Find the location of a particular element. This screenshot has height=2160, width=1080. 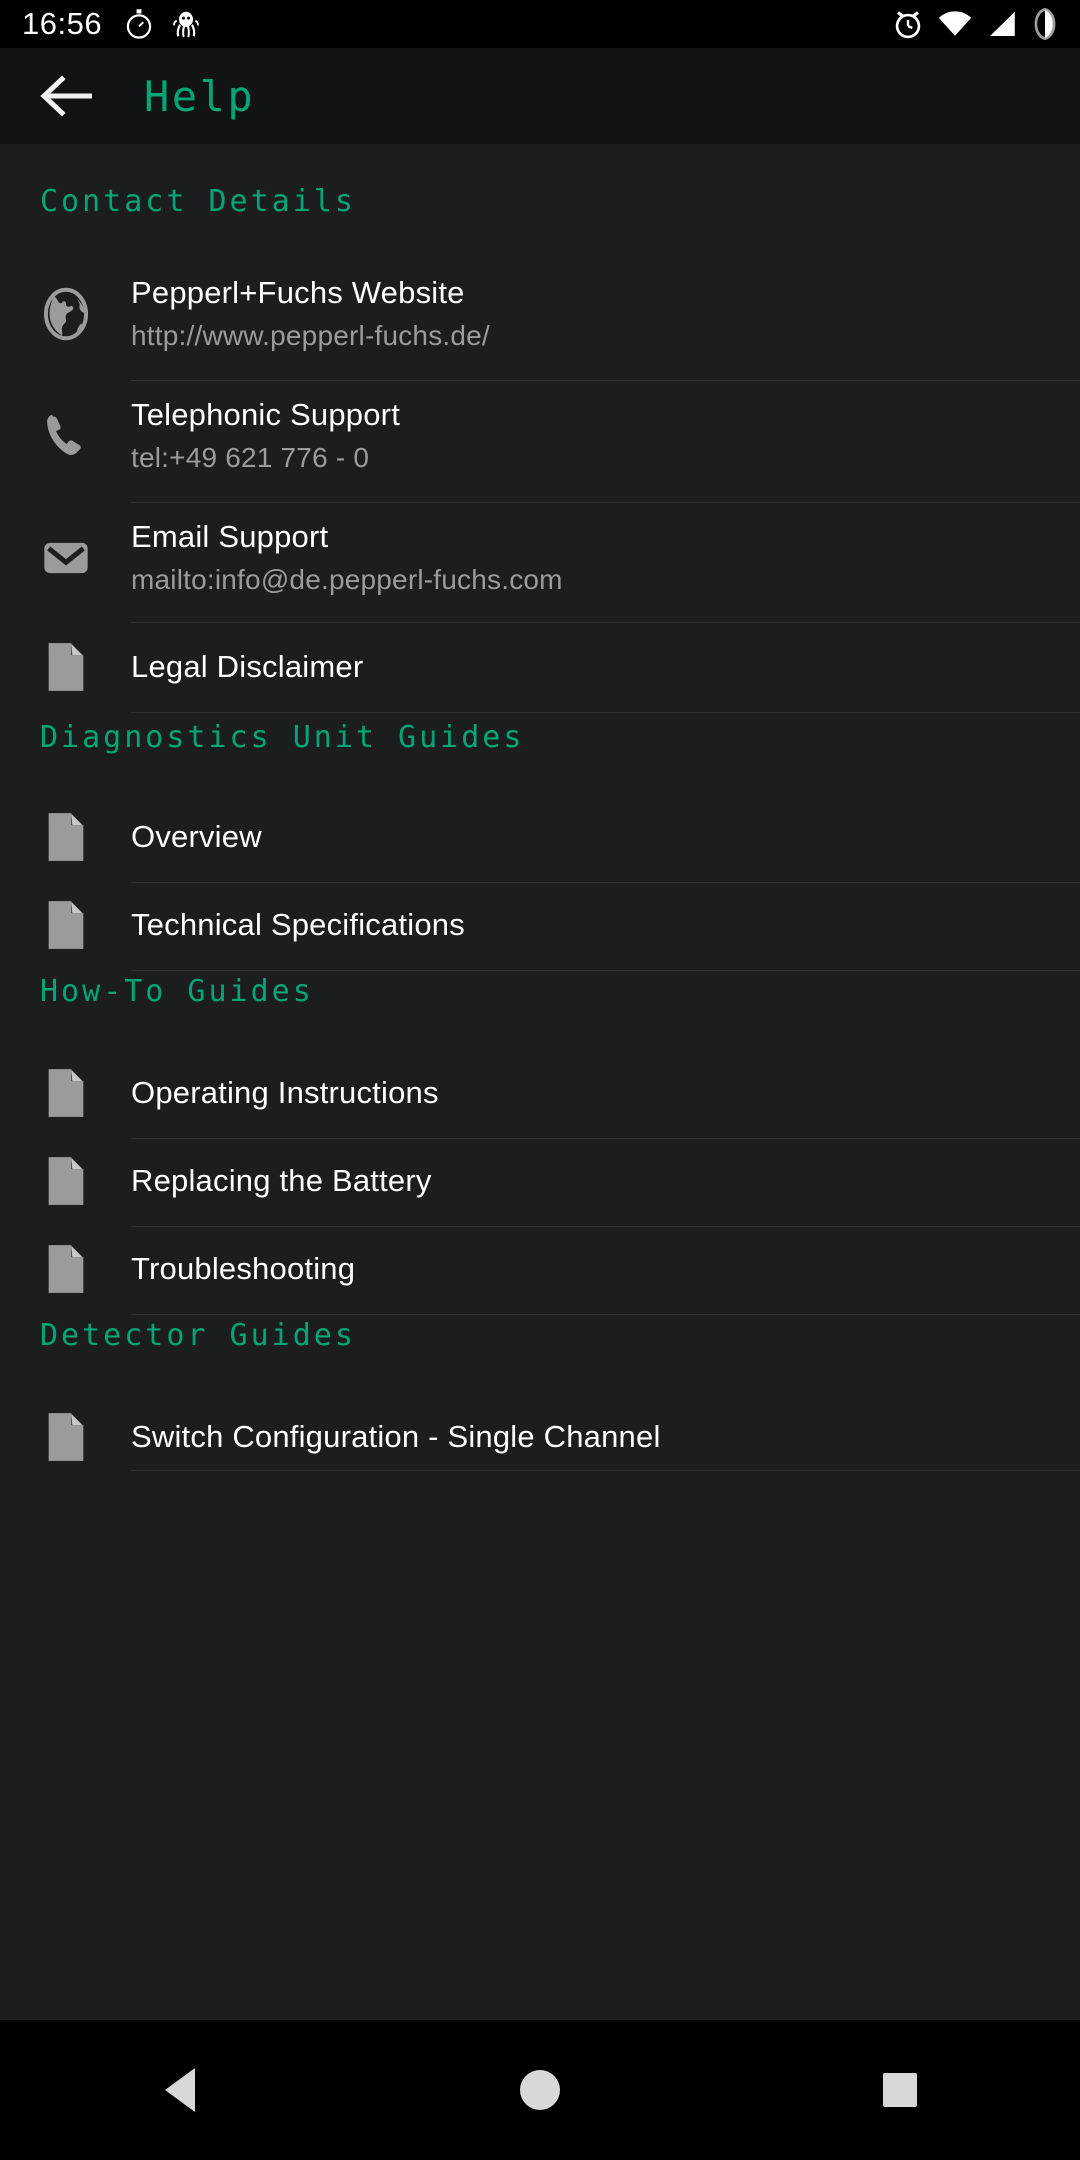

section-header-detector-guides: Detector Guides is located at coordinates (198, 1335).